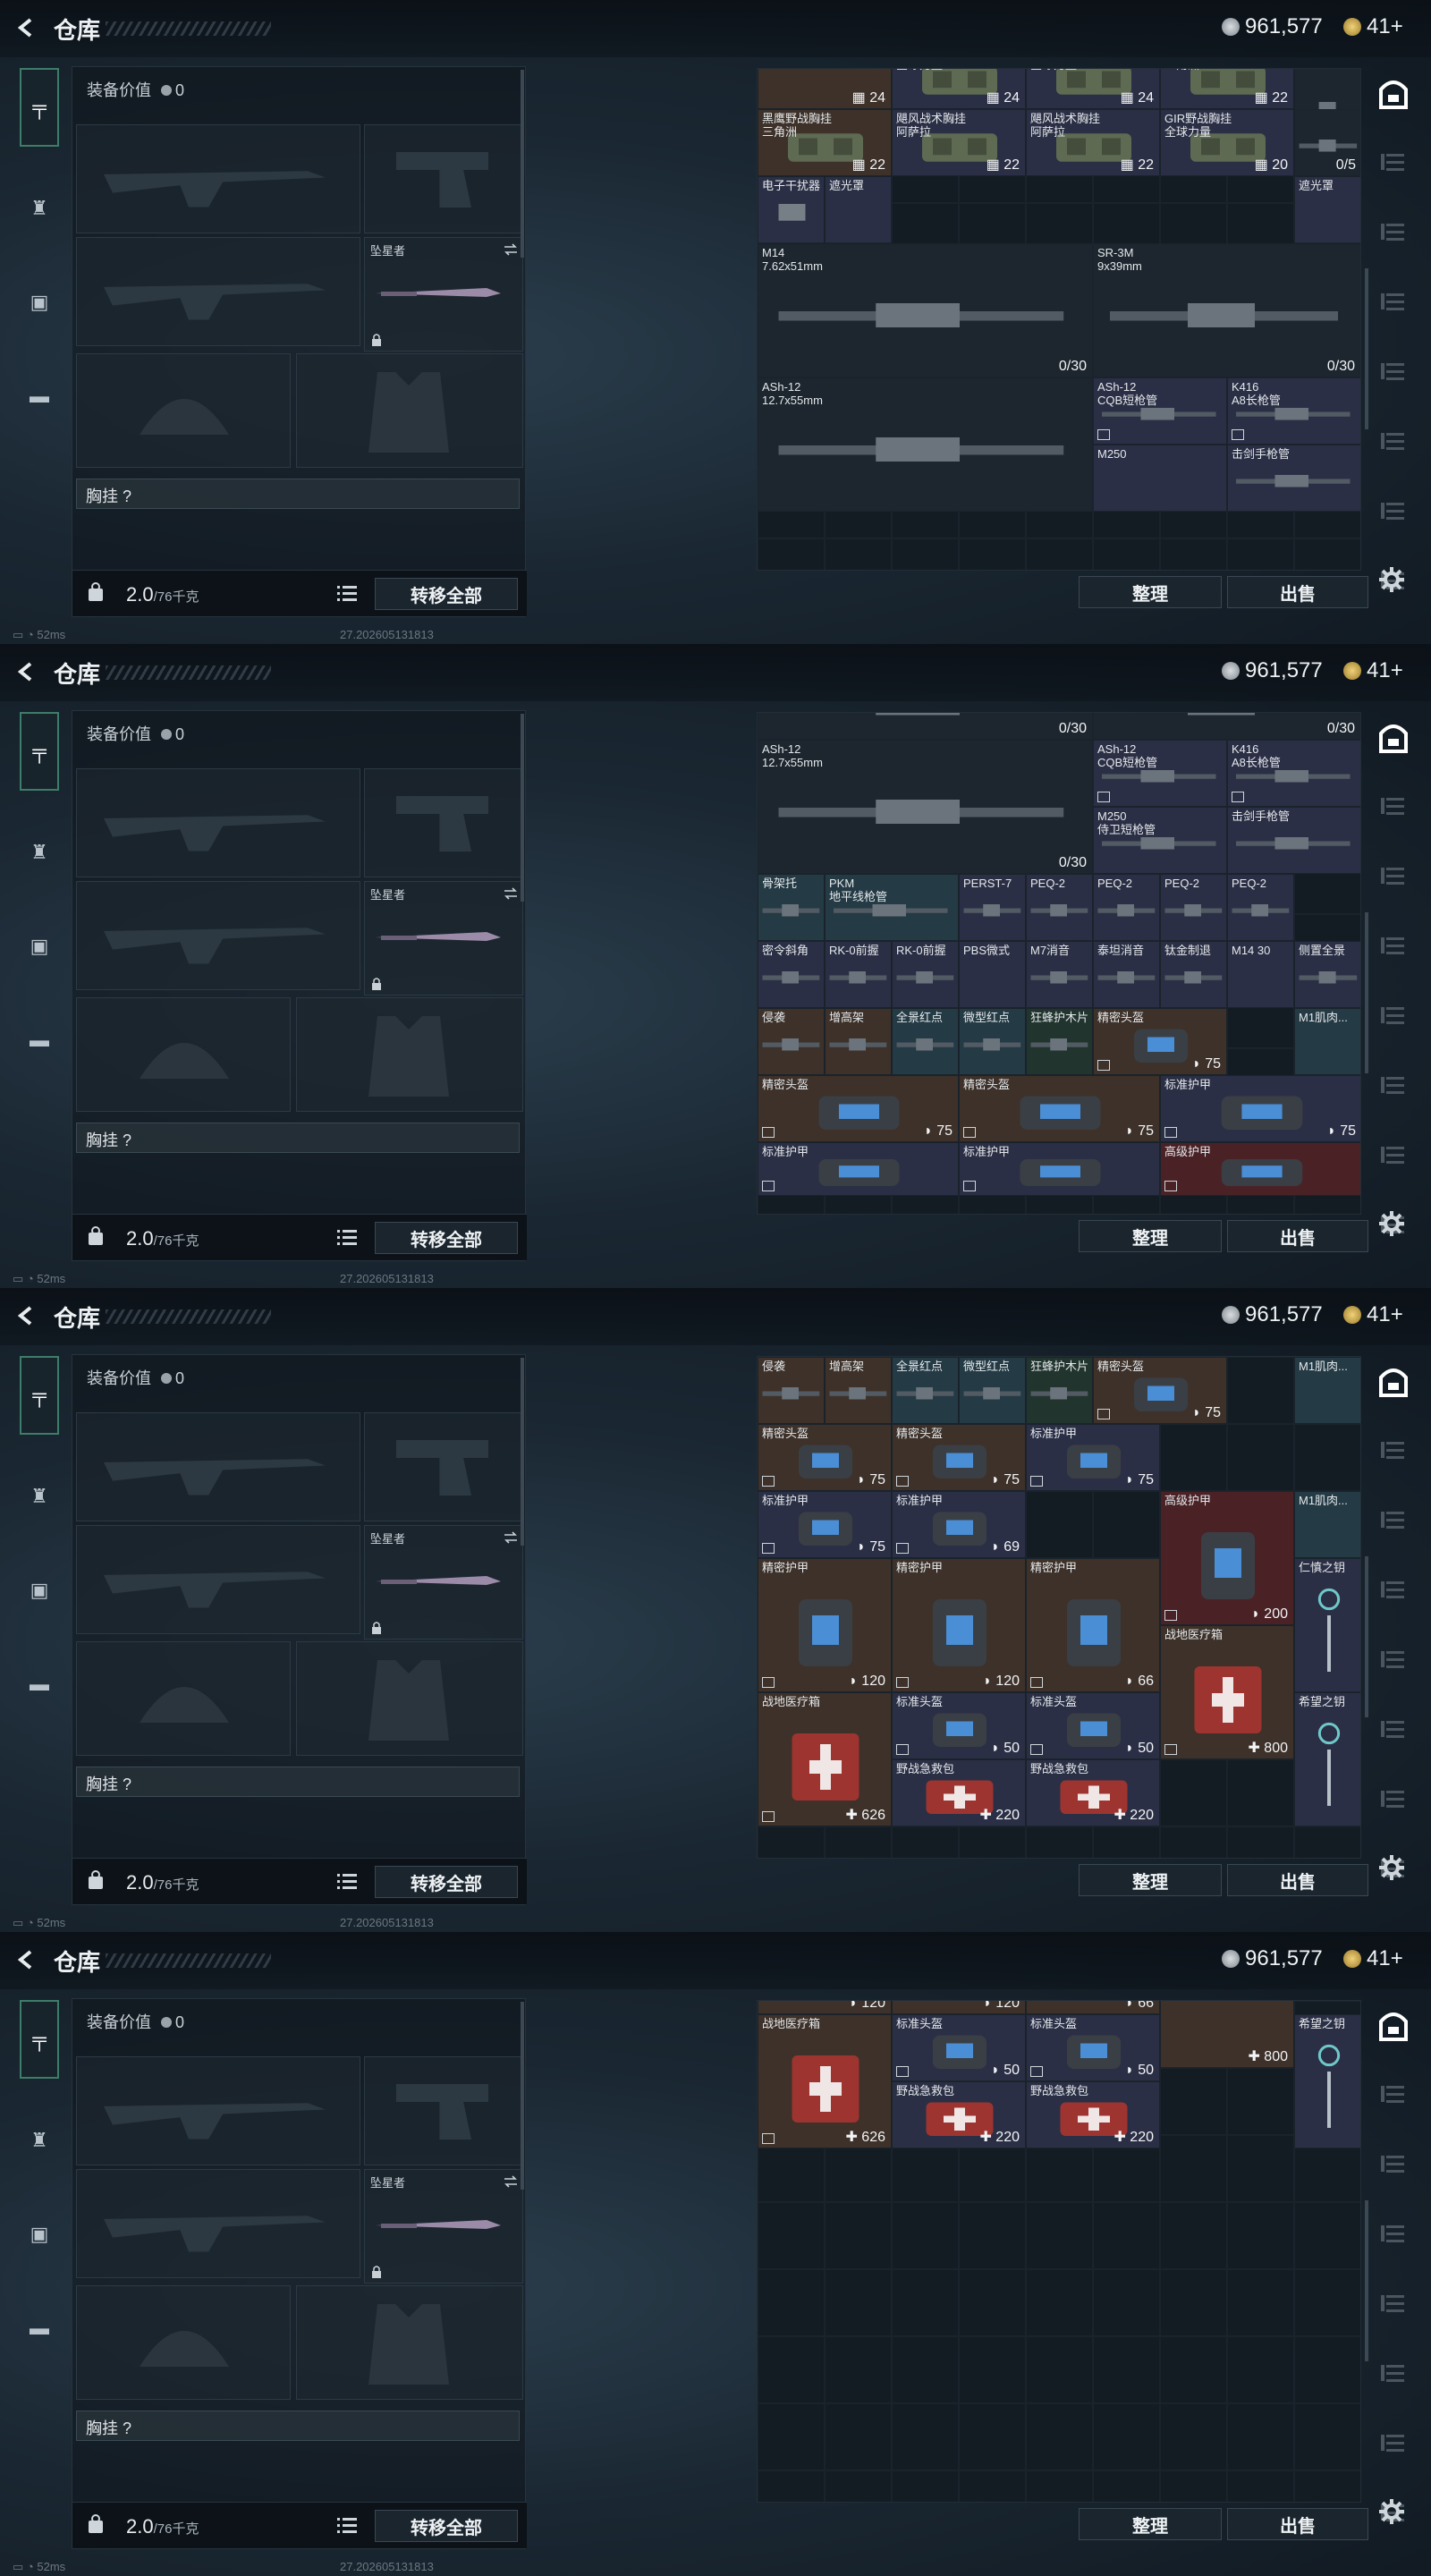 The image size is (1431, 2576). I want to click on inventory-item: SR-3M 9x39mm 0/30, so click(1226, 310).